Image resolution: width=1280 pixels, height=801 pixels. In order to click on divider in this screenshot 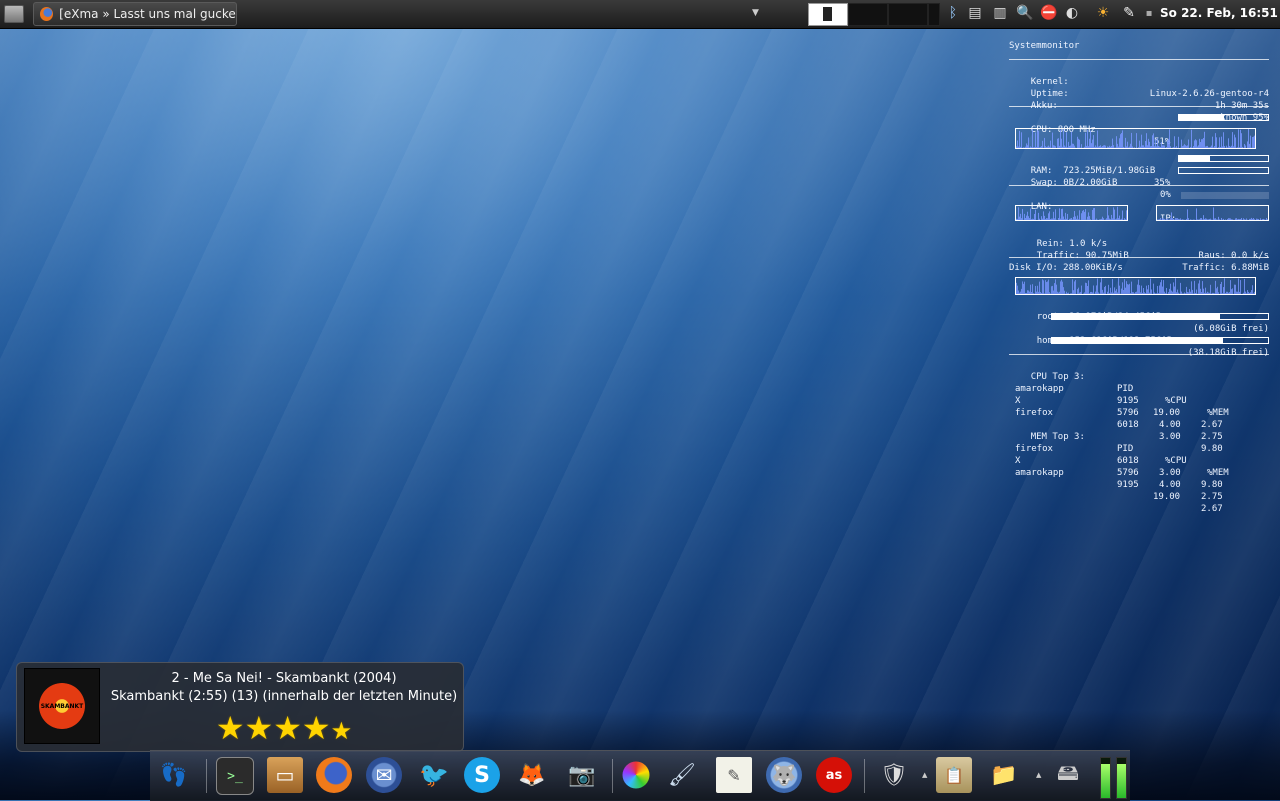, I will do `click(1139, 185)`.